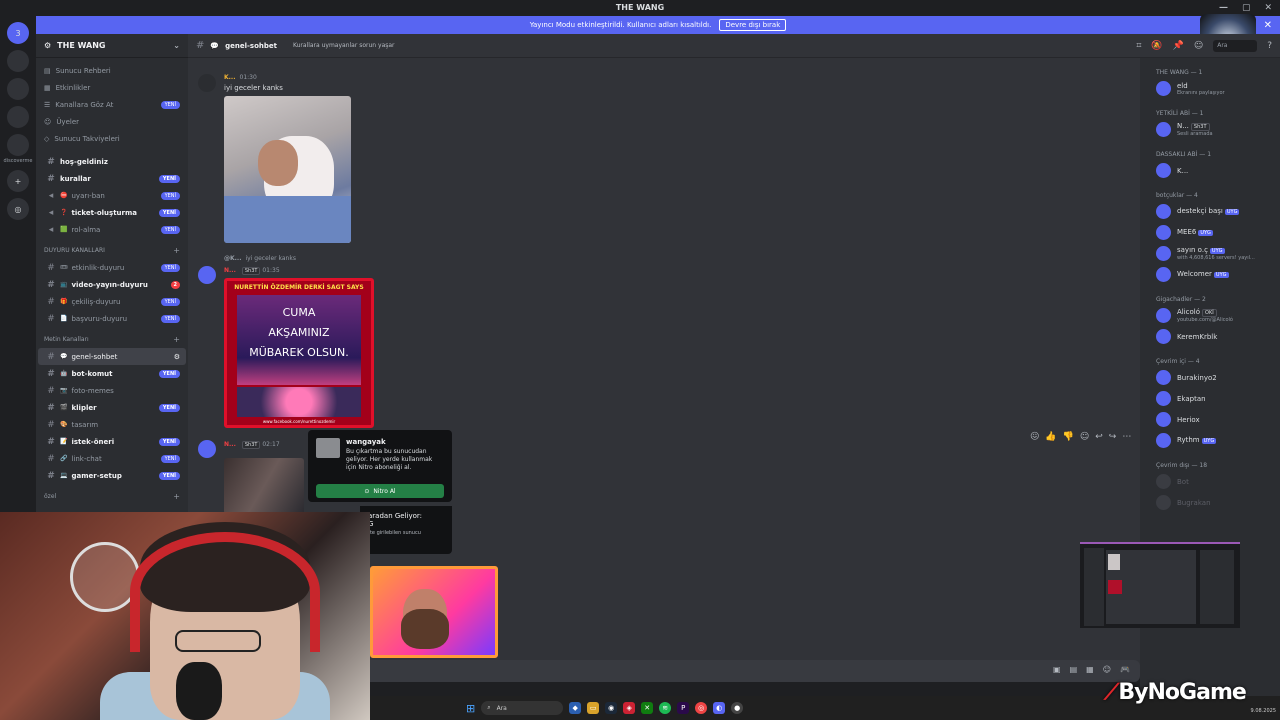 This screenshot has height=720, width=1280. Describe the element at coordinates (112, 356) in the screenshot. I see `channel-genel-sohbet: # 💬 genel-sohbet ⚙` at that location.